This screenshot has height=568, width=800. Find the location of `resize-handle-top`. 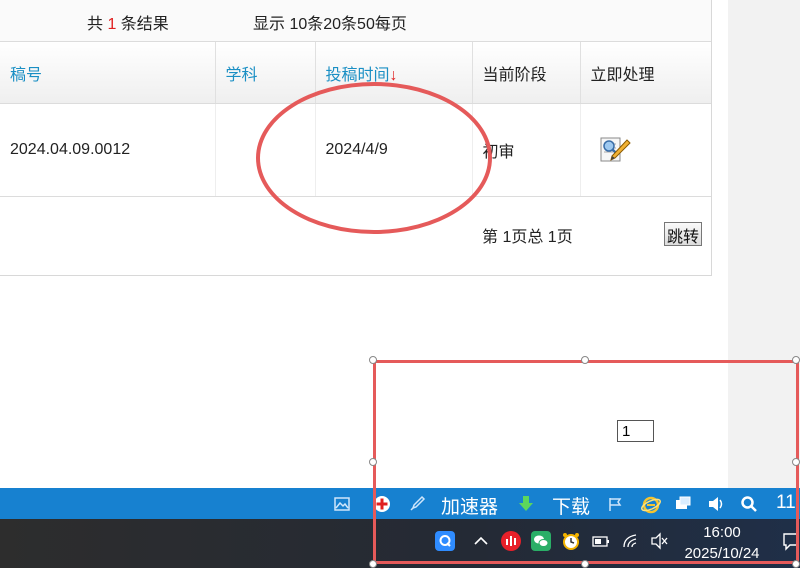

resize-handle-top is located at coordinates (585, 360).